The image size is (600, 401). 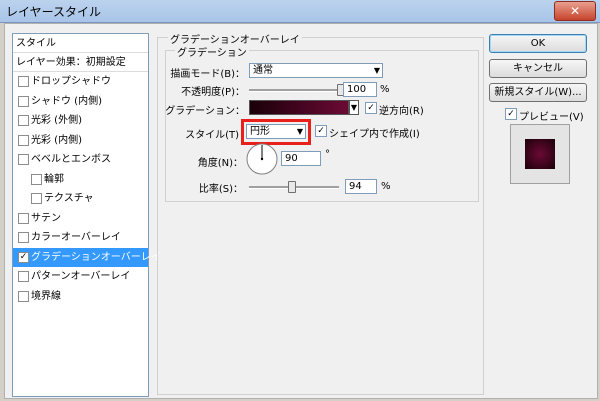 I want to click on gradient-label: グラデーション：, so click(x=205, y=111).